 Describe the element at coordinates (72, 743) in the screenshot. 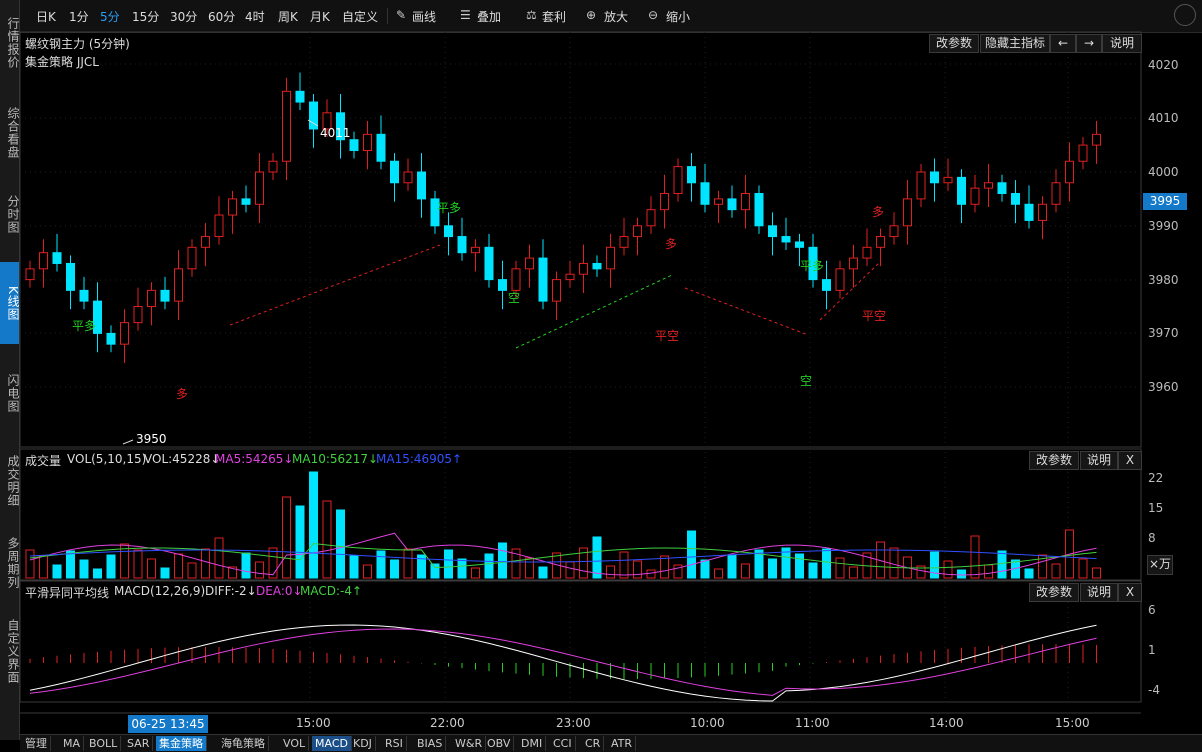

I see `tab-ma: MA` at that location.